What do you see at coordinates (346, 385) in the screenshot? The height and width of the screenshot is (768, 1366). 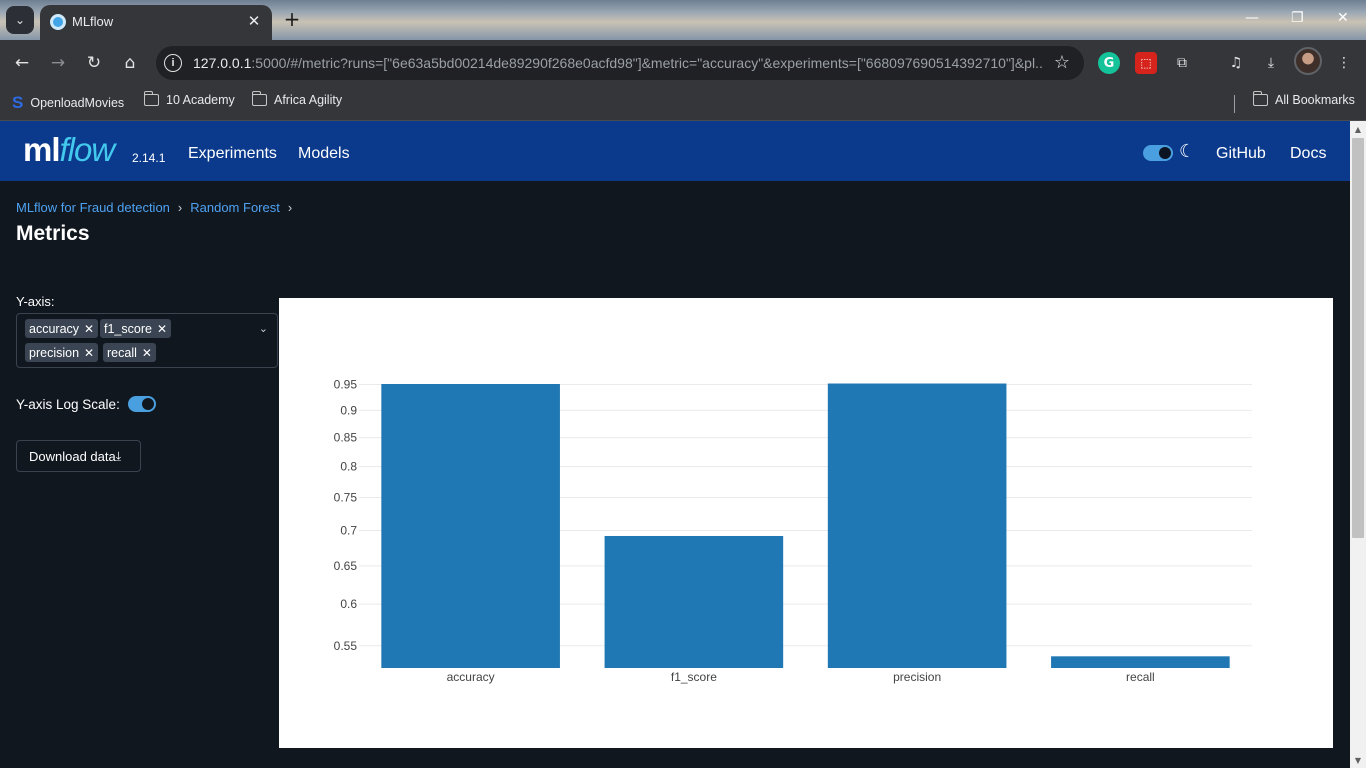 I see `y-tick-label: 0.95` at bounding box center [346, 385].